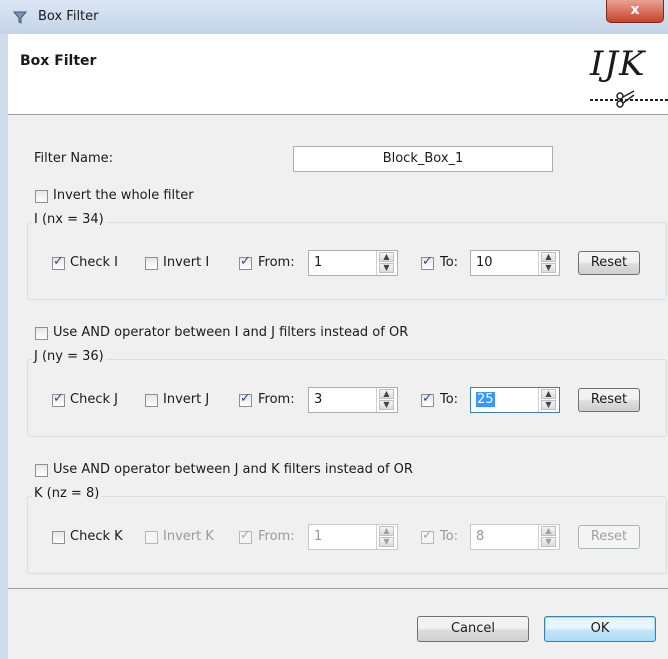 The width and height of the screenshot is (668, 659). What do you see at coordinates (353, 537) in the screenshot?
I see `from-k-spinner: 1 ▲ ▼` at bounding box center [353, 537].